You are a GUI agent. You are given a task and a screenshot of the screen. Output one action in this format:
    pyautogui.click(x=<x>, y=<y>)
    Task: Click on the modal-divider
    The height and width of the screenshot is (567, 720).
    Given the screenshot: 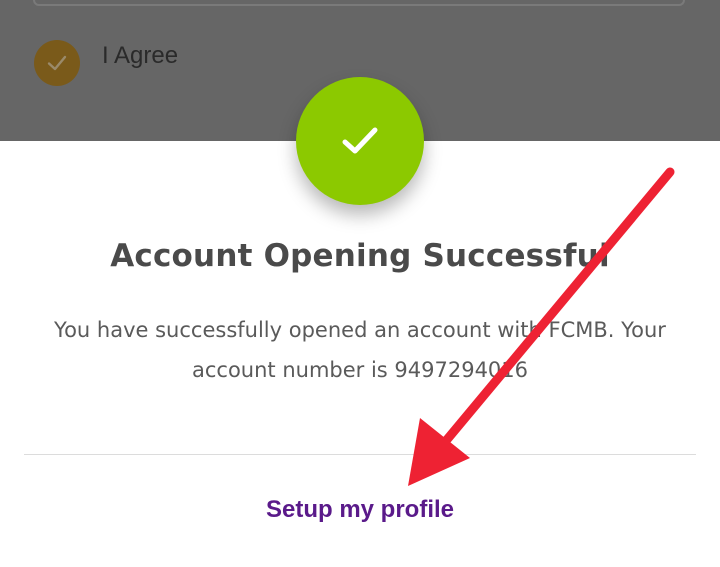 What is the action you would take?
    pyautogui.click(x=360, y=454)
    